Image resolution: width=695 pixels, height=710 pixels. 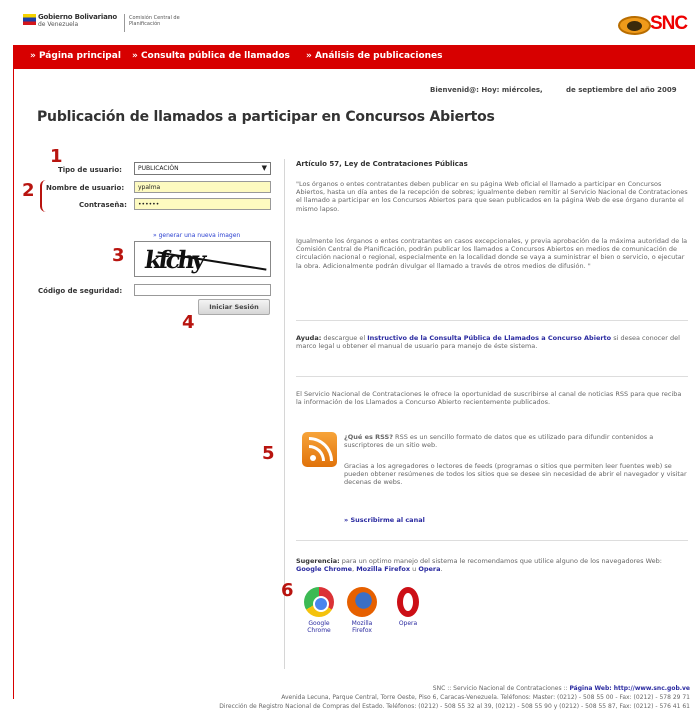 I want to click on annotation-3: 3, so click(x=118, y=255).